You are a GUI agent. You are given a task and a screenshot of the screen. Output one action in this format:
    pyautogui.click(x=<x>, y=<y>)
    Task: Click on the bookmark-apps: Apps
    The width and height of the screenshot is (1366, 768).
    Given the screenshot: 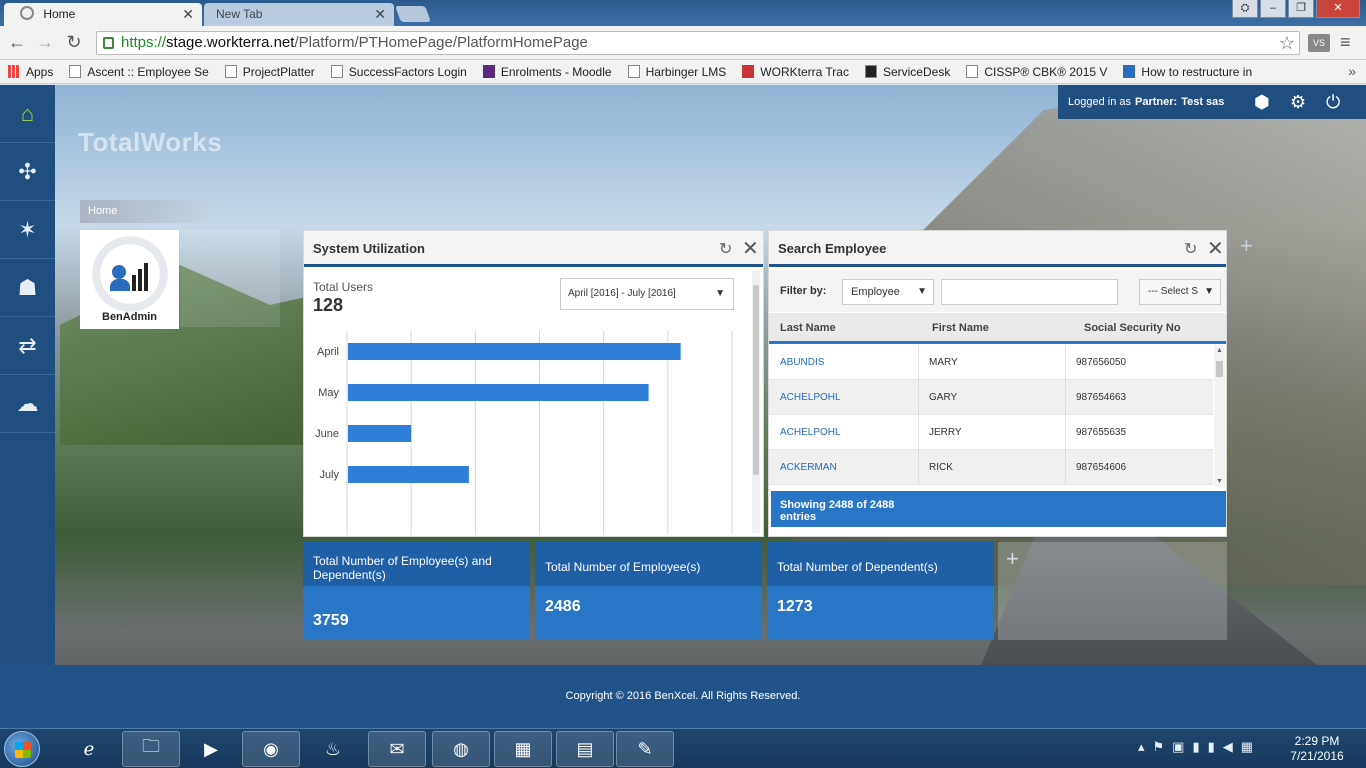 What is the action you would take?
    pyautogui.click(x=30, y=72)
    